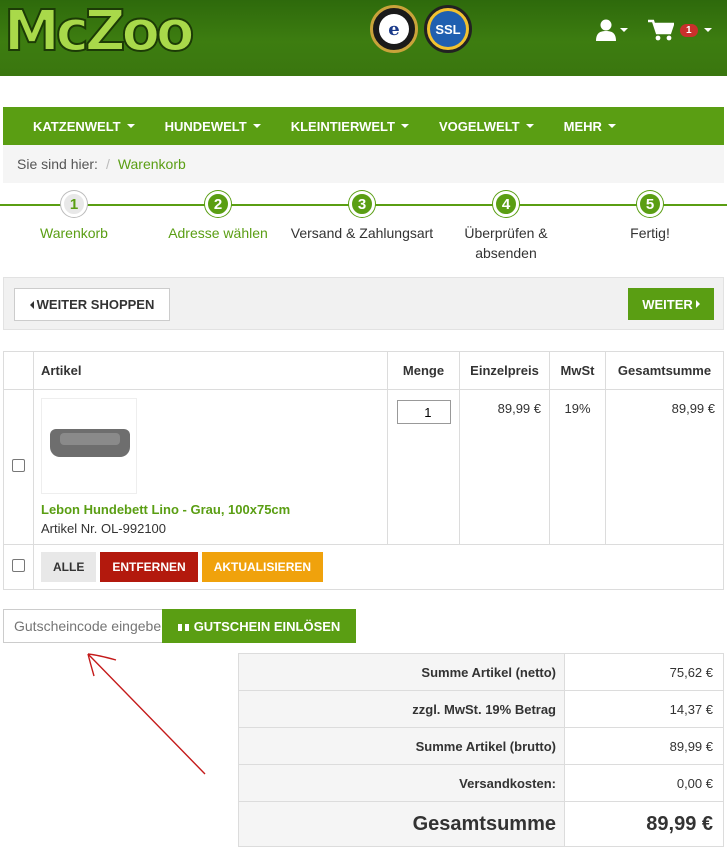 The width and height of the screenshot is (727, 861). Describe the element at coordinates (262, 567) in the screenshot. I see `update-button: AKTUALISIEREN` at that location.